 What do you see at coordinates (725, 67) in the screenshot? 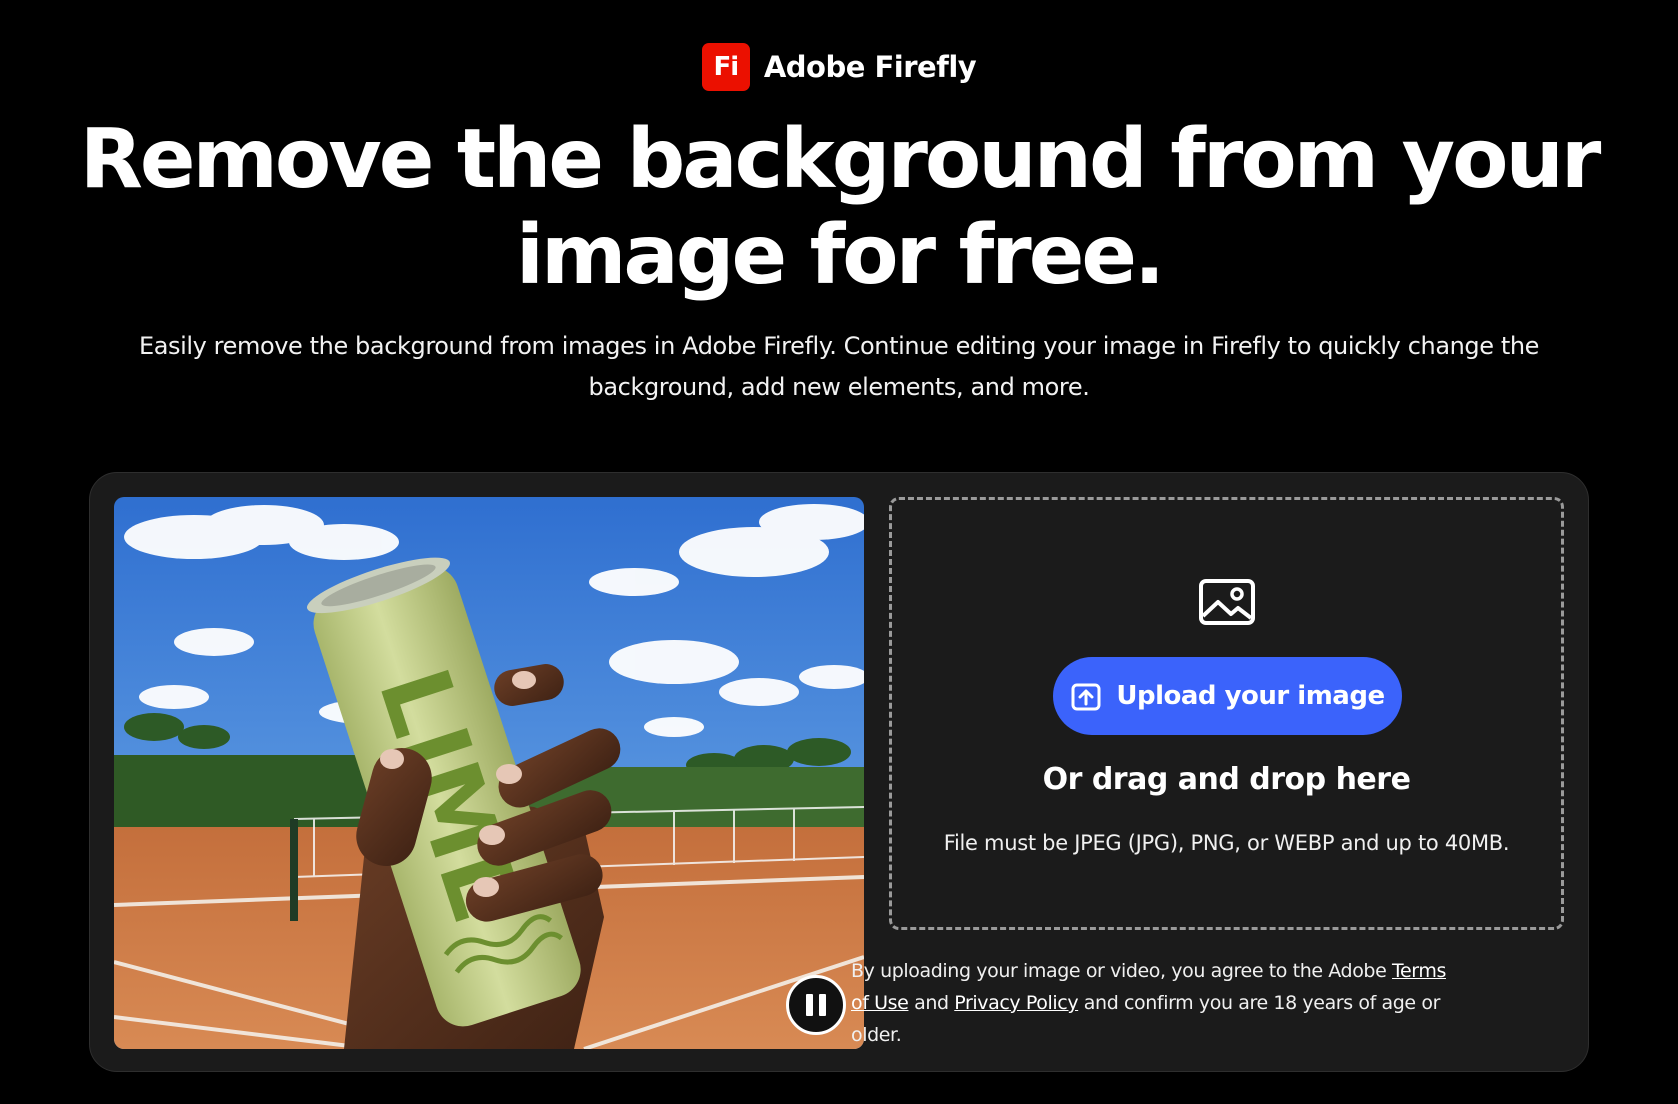
I see `firefly-logo-icon: Fi` at bounding box center [725, 67].